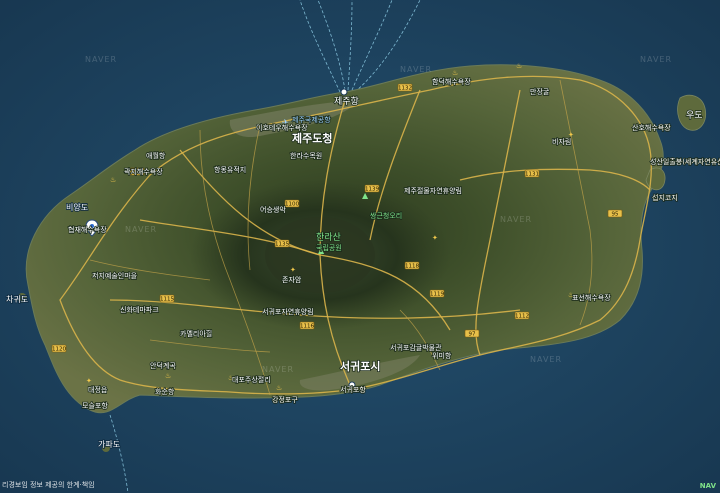  I want to click on label-gapado: 가파도, so click(109, 444).